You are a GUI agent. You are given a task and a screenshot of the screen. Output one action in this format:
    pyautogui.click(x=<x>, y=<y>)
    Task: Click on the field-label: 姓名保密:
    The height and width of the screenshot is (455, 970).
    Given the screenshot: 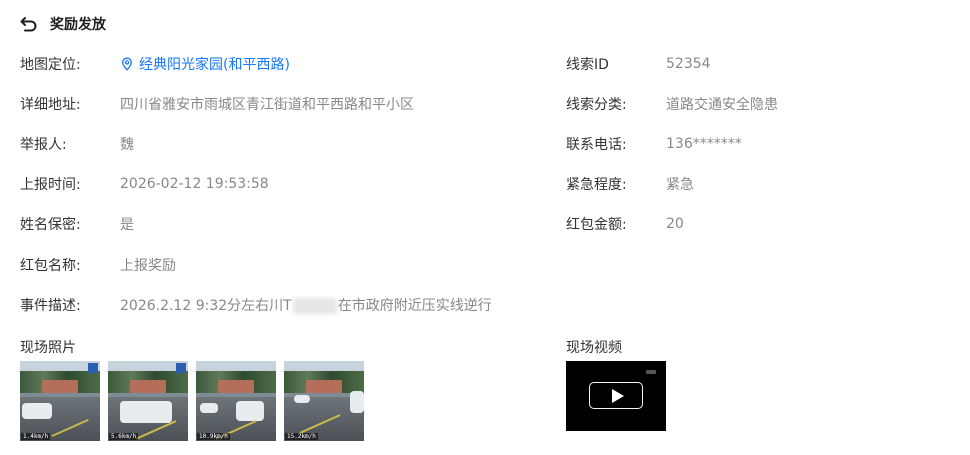 What is the action you would take?
    pyautogui.click(x=50, y=225)
    